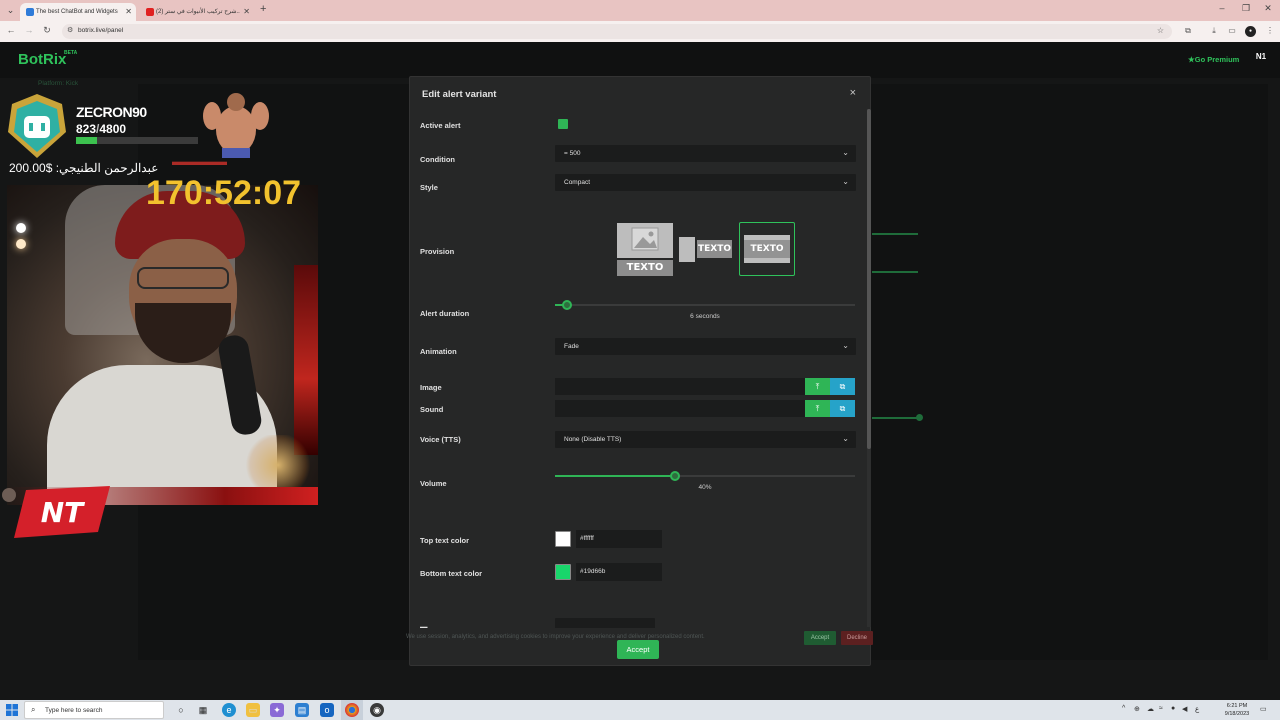 The width and height of the screenshot is (1280, 720). I want to click on alert-duration-slider, so click(705, 305).